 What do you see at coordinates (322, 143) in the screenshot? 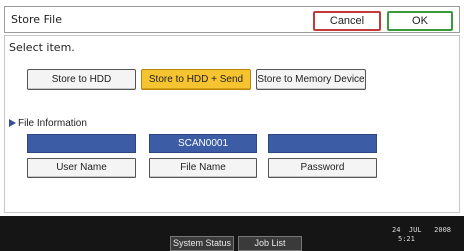
I see `password-value` at bounding box center [322, 143].